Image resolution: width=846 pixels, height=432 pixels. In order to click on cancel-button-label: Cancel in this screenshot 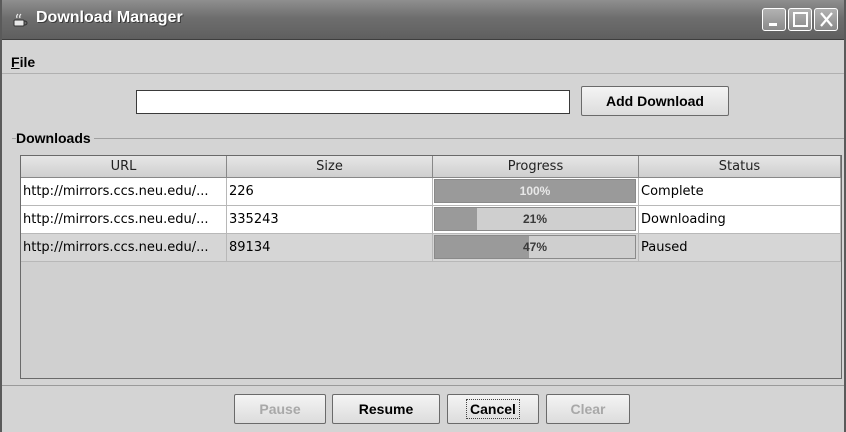, I will do `click(493, 409)`.